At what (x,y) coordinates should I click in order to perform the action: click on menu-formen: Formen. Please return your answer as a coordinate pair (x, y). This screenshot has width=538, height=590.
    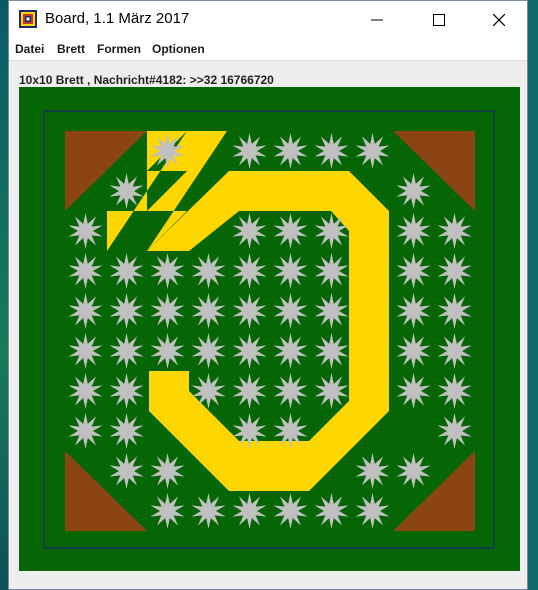
    Looking at the image, I should click on (119, 49).